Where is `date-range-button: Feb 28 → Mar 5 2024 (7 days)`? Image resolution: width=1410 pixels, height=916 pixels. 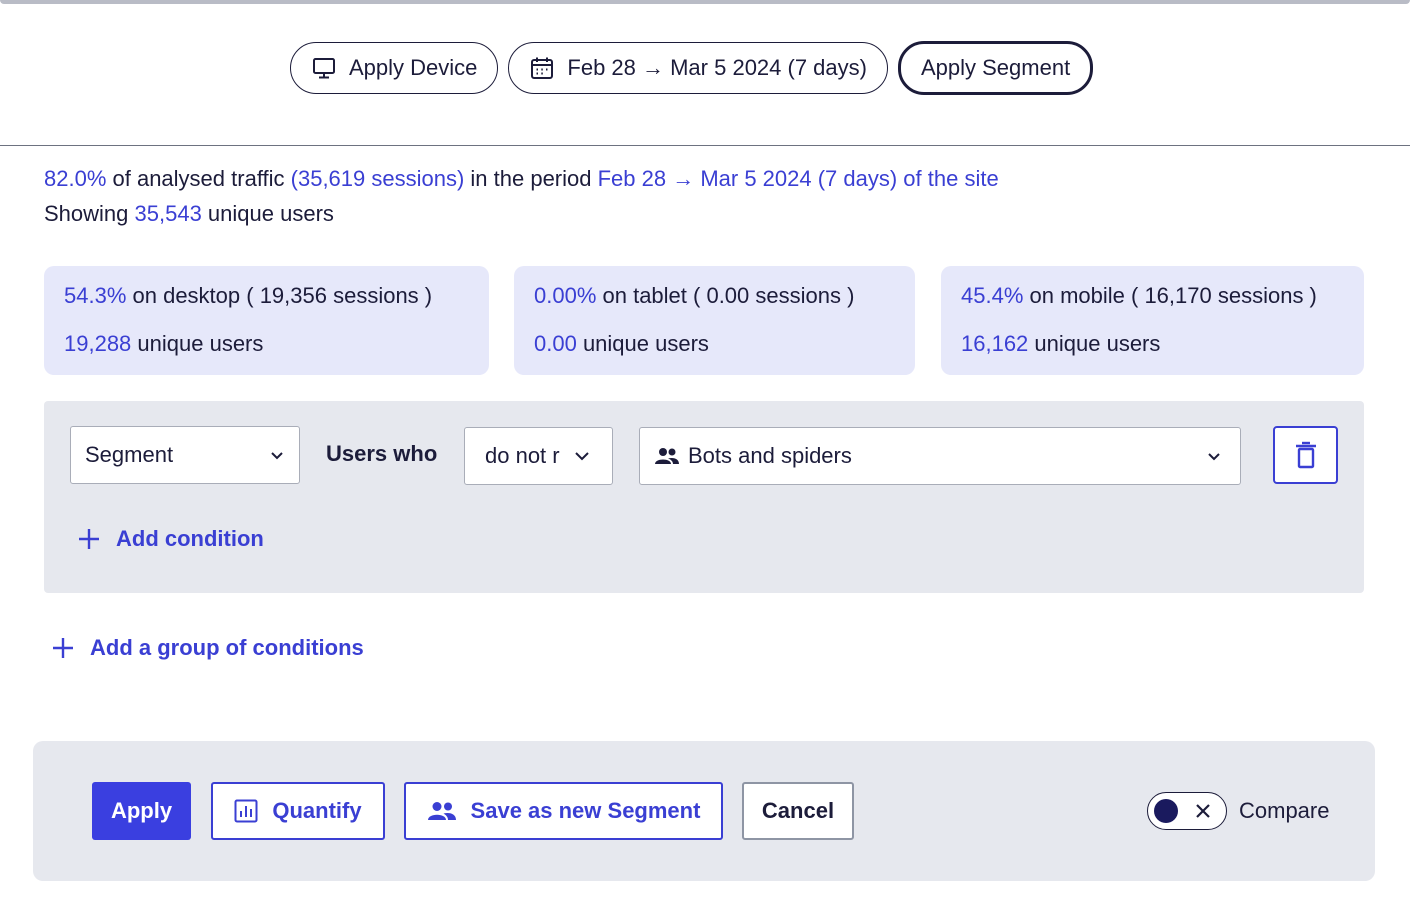 date-range-button: Feb 28 → Mar 5 2024 (7 days) is located at coordinates (698, 68).